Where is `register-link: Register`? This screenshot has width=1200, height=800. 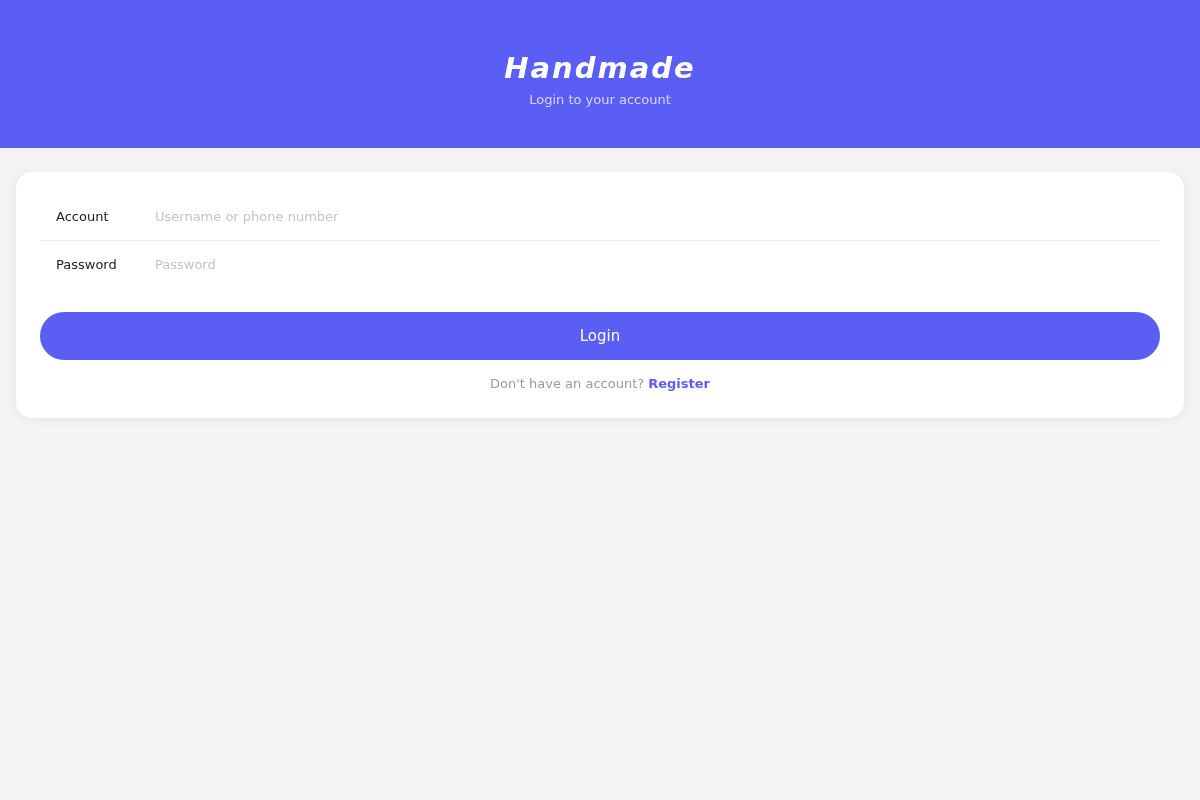 register-link: Register is located at coordinates (679, 384).